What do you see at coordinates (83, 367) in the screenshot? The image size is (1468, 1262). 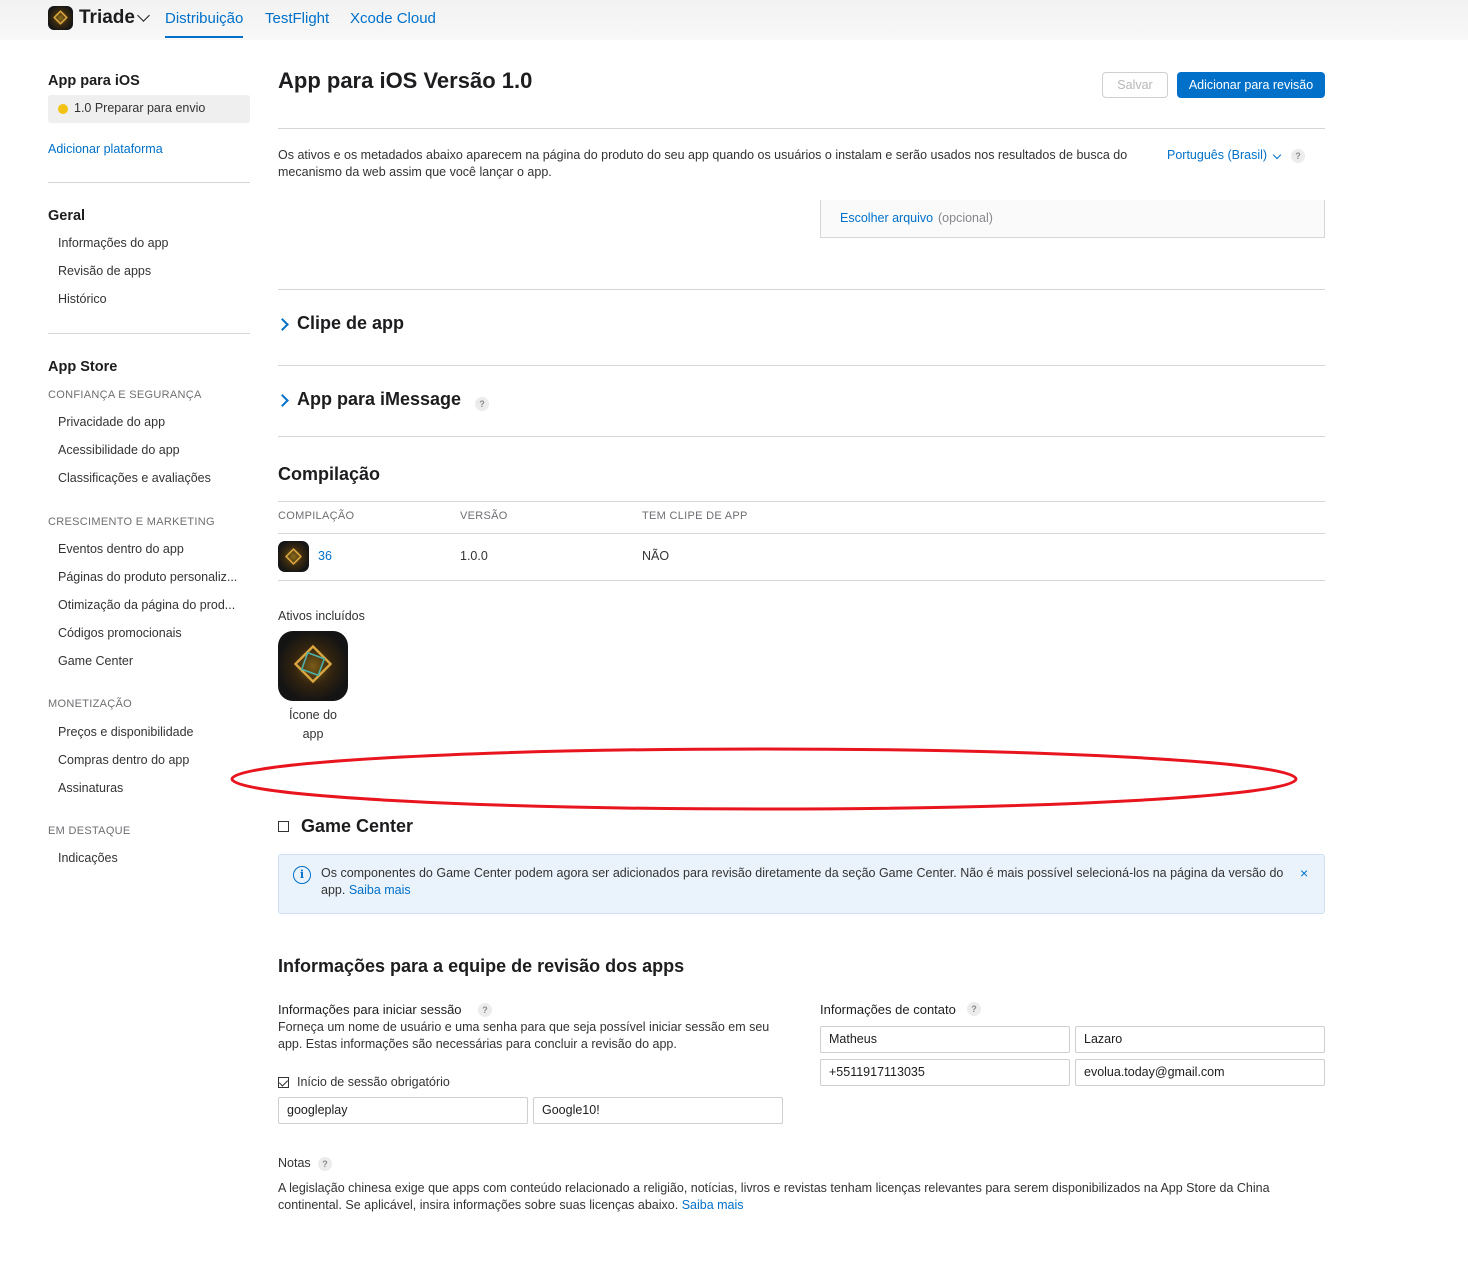 I see `sidebar-appstore-title: App Store` at bounding box center [83, 367].